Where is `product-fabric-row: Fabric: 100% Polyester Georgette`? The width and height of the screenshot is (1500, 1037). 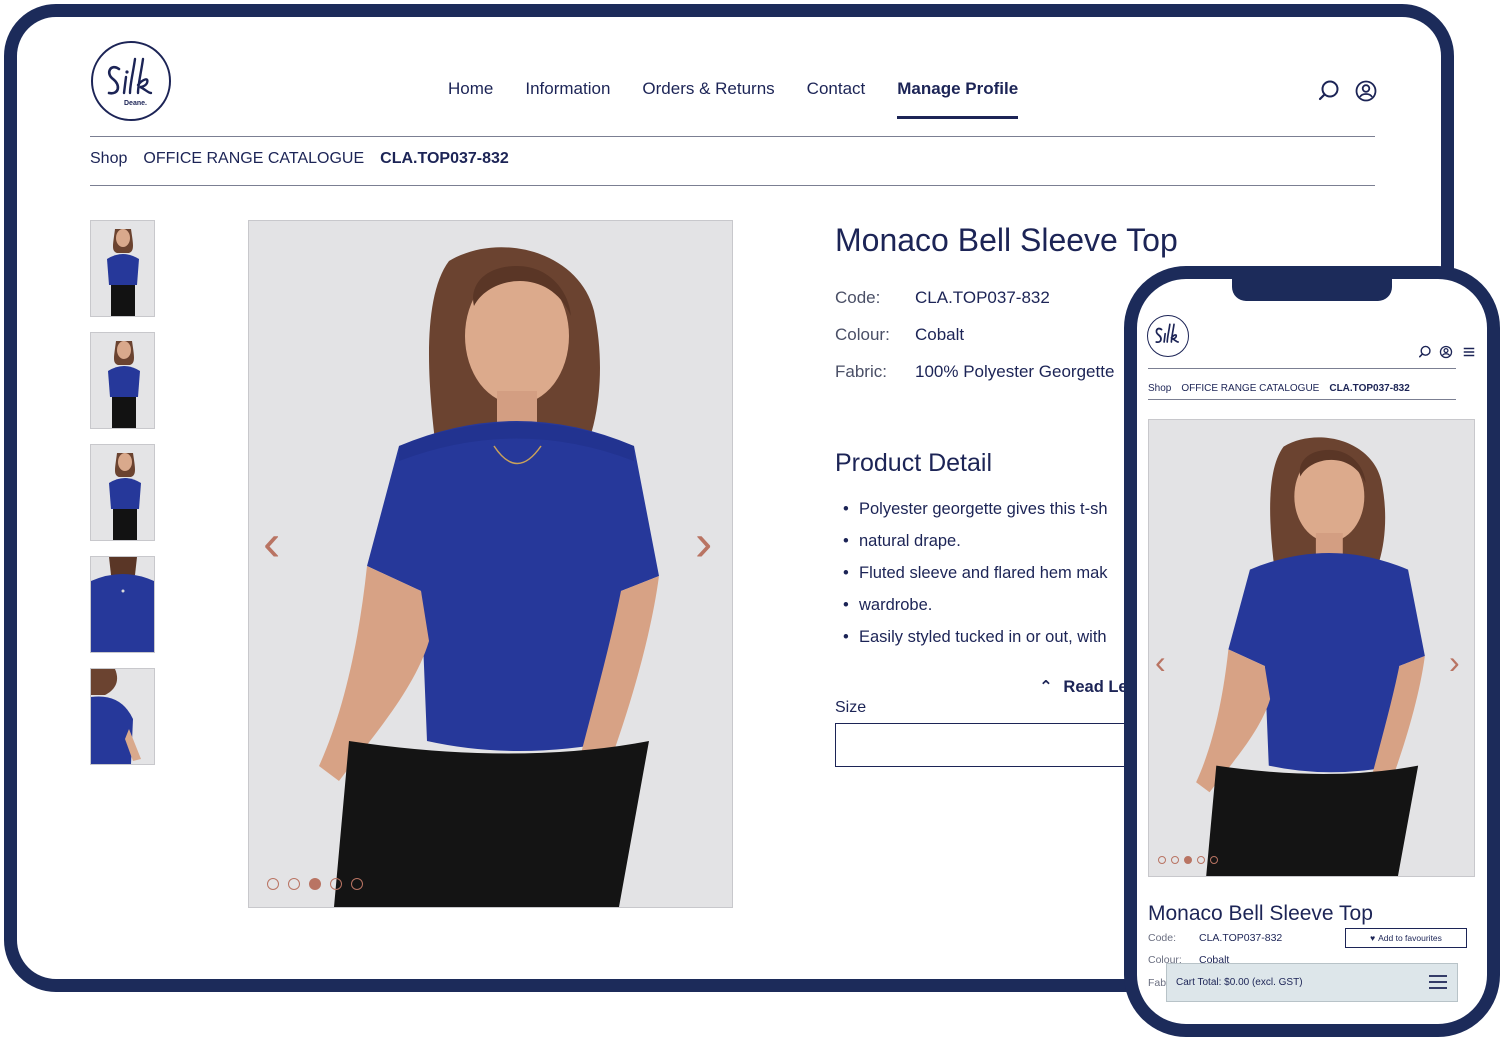
product-fabric-row: Fabric: 100% Polyester Georgette is located at coordinates (974, 372).